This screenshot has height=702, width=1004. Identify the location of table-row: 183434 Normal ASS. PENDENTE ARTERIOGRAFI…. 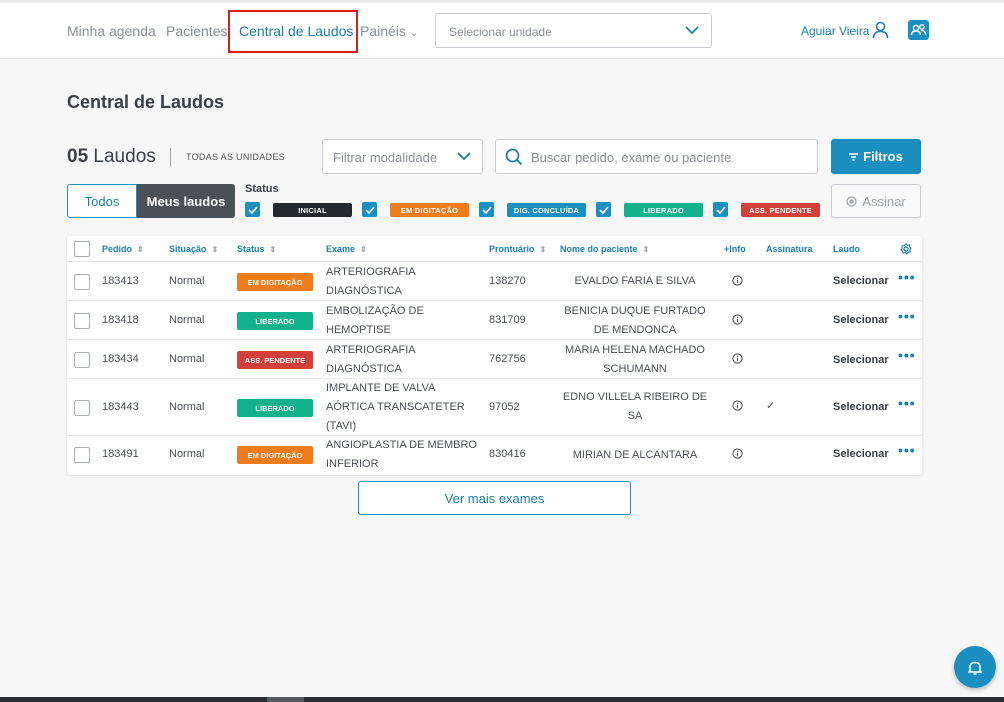
(494, 359).